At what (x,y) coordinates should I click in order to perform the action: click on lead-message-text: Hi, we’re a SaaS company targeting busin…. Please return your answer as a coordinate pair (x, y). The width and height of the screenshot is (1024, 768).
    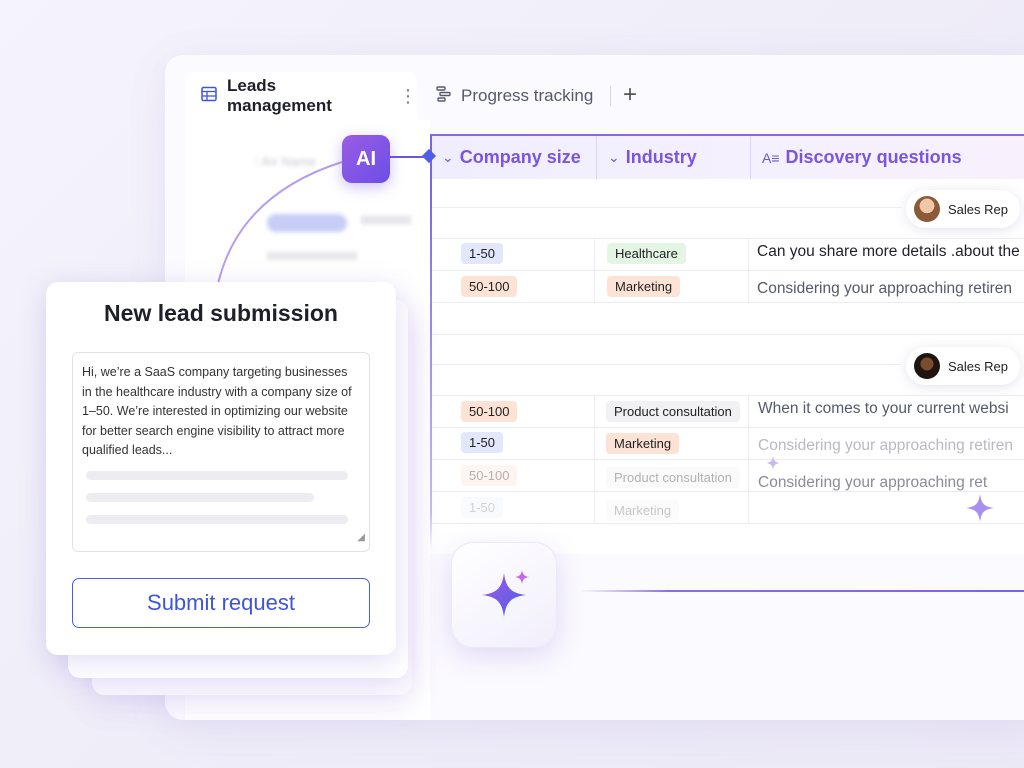
    Looking at the image, I should click on (217, 411).